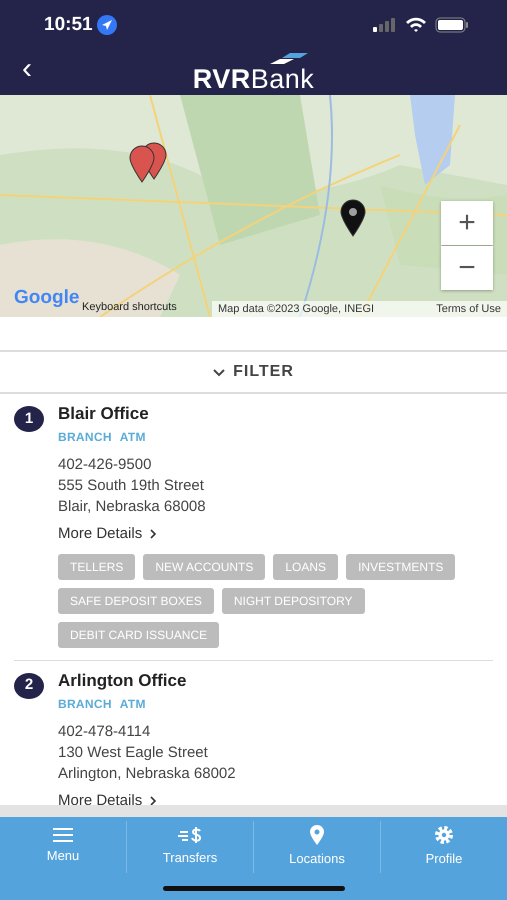 Image resolution: width=507 pixels, height=900 pixels. I want to click on service-tag: DEBIT CARD ISSUANCE, so click(139, 635).